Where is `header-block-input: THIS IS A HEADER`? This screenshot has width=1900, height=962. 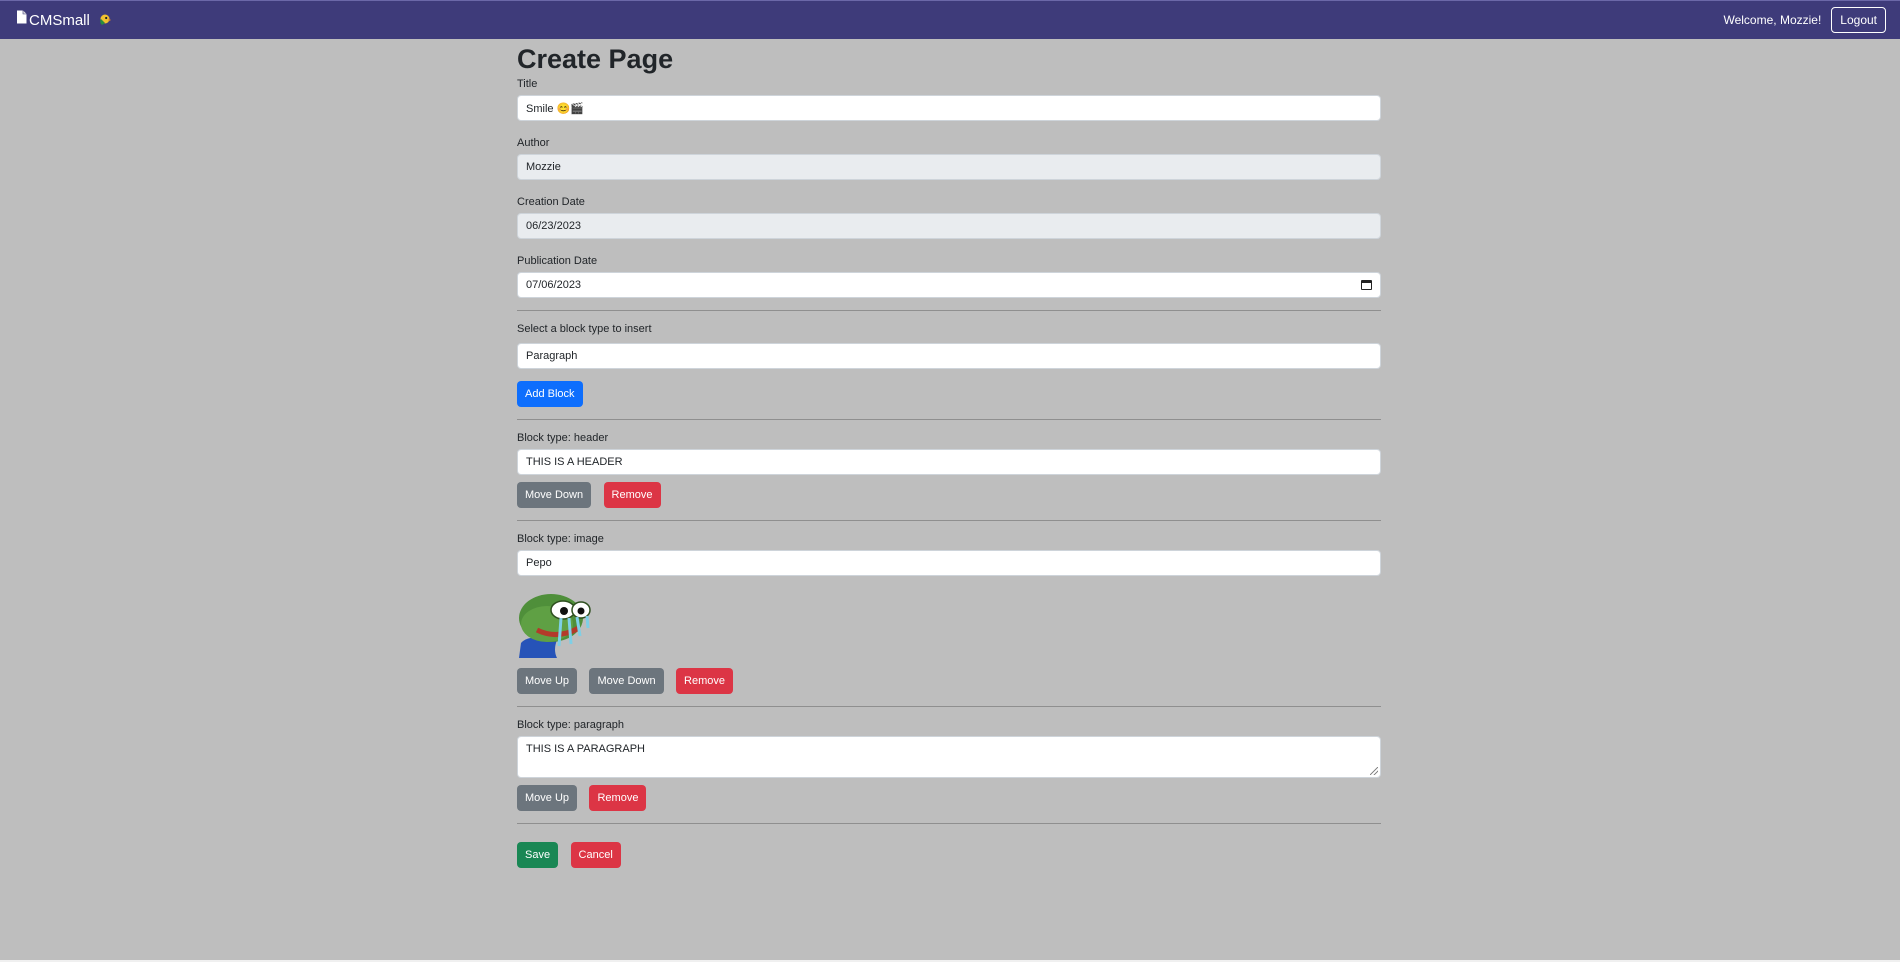
header-block-input: THIS IS A HEADER is located at coordinates (949, 462).